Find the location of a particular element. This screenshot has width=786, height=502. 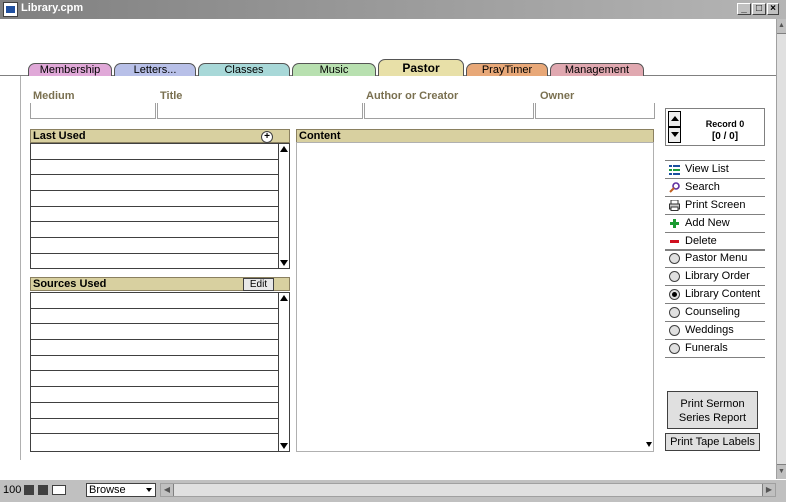

print-screen-label: Print Screen is located at coordinates (715, 205).